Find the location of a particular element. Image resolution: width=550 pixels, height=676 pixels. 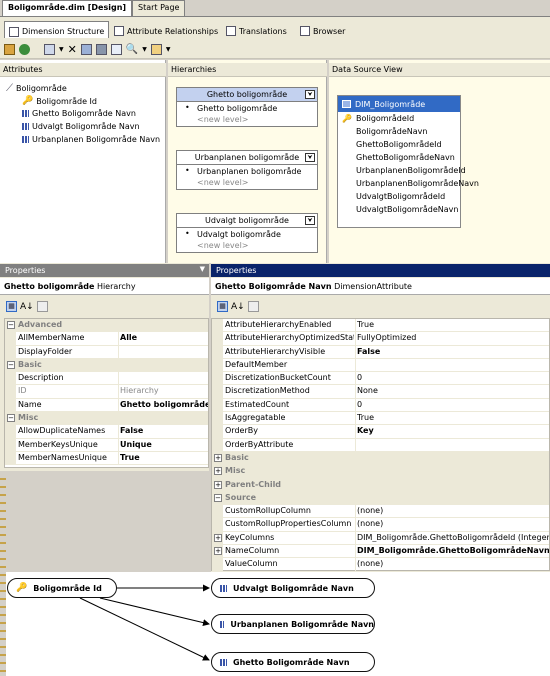

grid-view-icon is located at coordinates (86, 49).